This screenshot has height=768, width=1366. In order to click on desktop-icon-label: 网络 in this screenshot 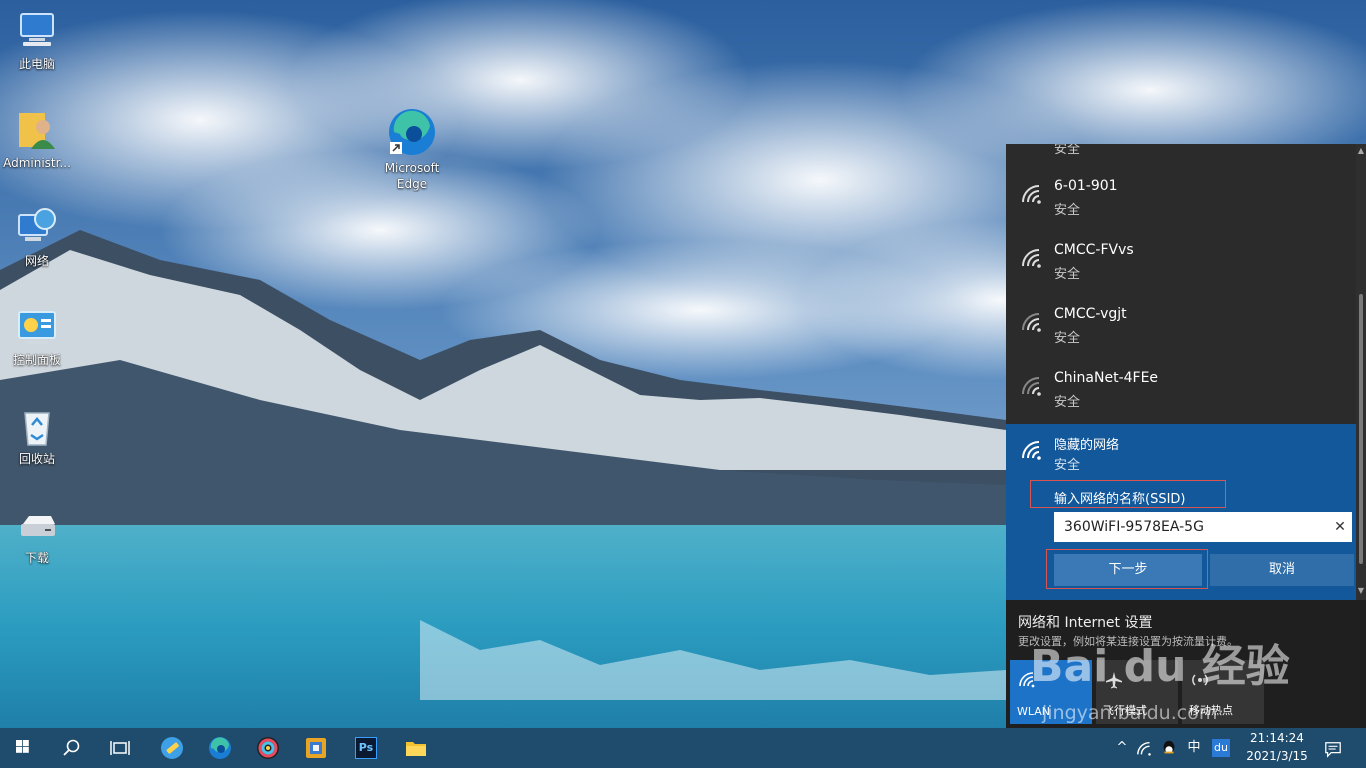, I will do `click(36, 261)`.